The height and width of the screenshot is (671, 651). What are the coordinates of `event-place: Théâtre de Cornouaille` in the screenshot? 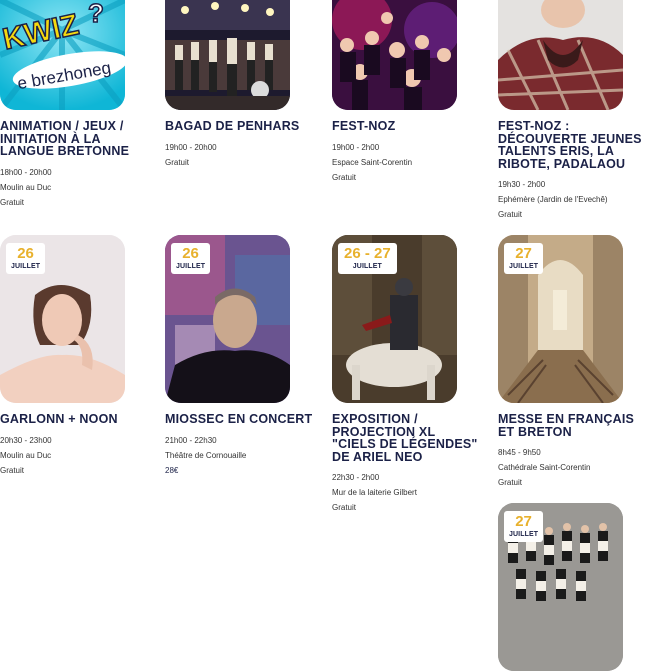 It's located at (206, 455).